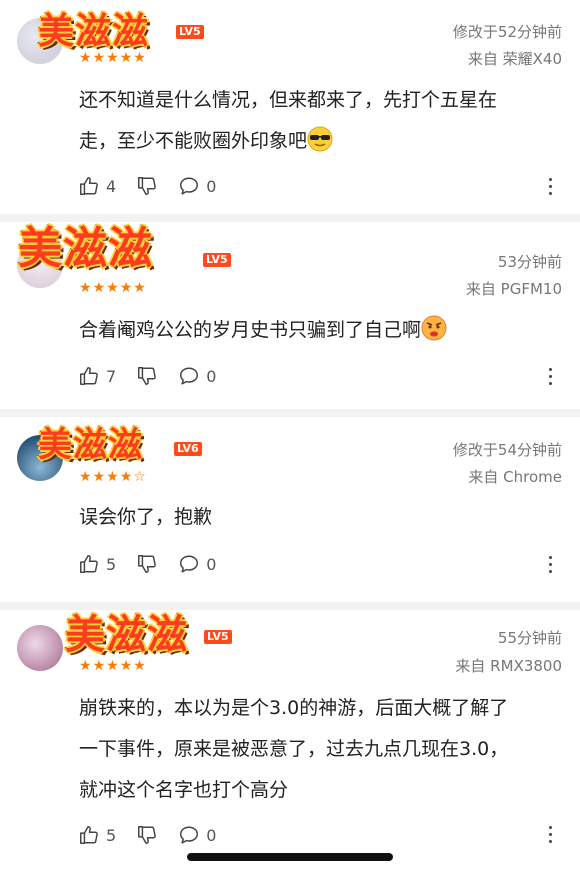  What do you see at coordinates (290, 413) in the screenshot?
I see `divider` at bounding box center [290, 413].